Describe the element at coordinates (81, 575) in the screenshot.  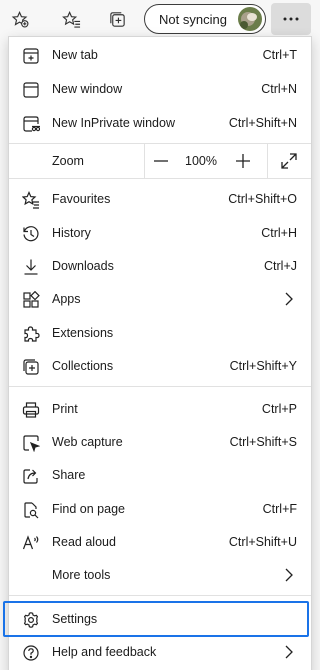
I see `menu-label: More tools` at that location.